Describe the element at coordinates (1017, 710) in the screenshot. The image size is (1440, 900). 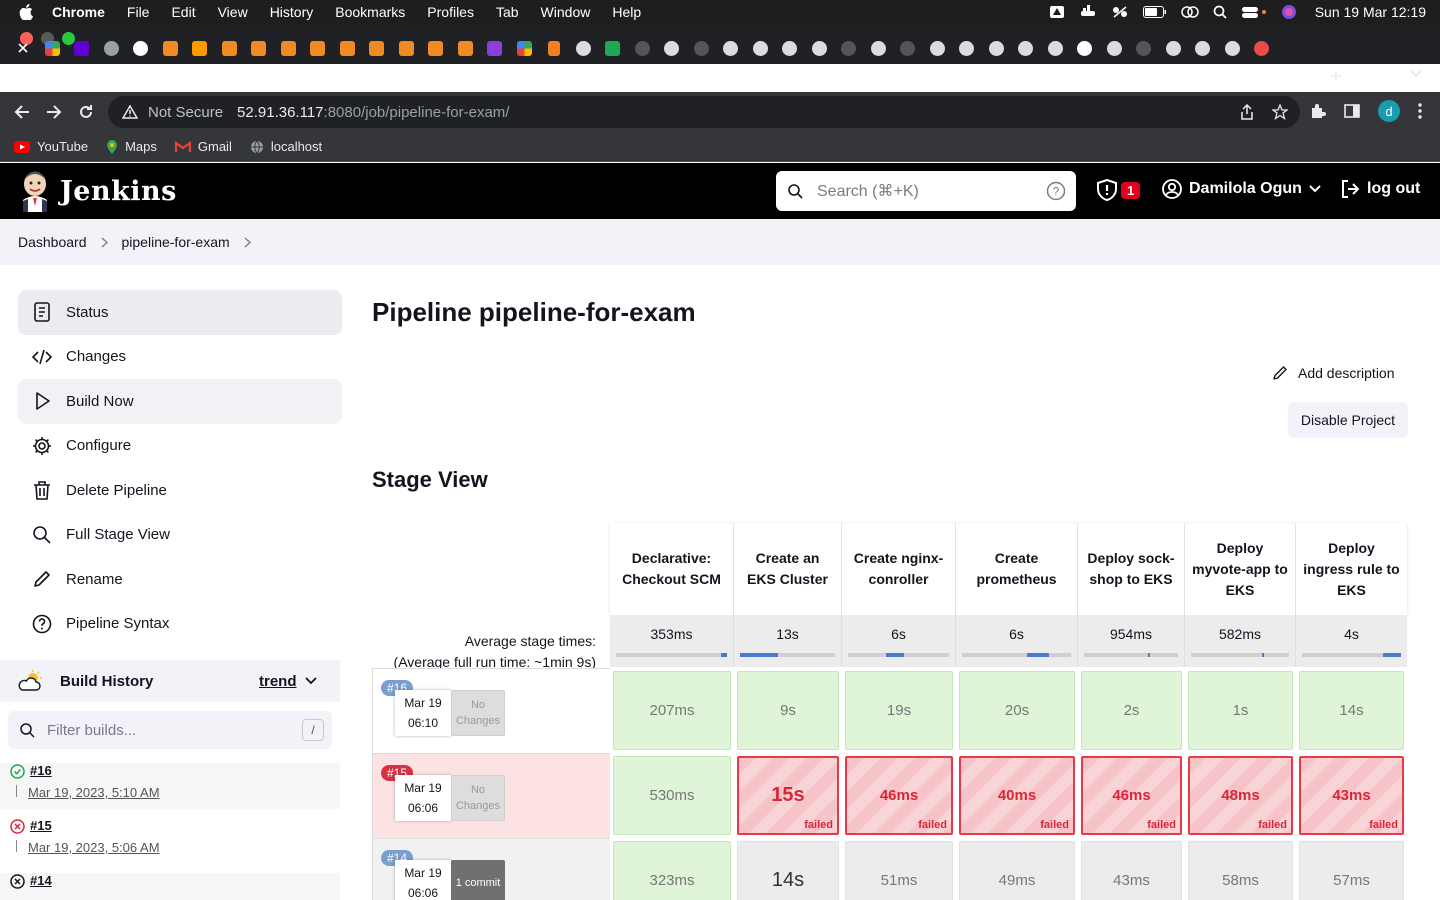
I see `stage-result-cell: 20s` at that location.